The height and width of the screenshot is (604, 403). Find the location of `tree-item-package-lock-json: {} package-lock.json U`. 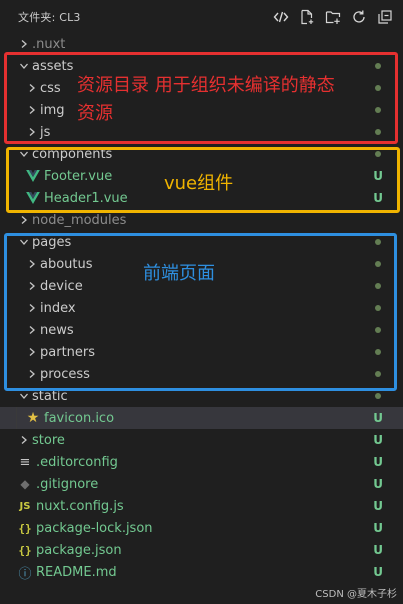

tree-item-package-lock-json: {} package-lock.json U is located at coordinates (201, 528).